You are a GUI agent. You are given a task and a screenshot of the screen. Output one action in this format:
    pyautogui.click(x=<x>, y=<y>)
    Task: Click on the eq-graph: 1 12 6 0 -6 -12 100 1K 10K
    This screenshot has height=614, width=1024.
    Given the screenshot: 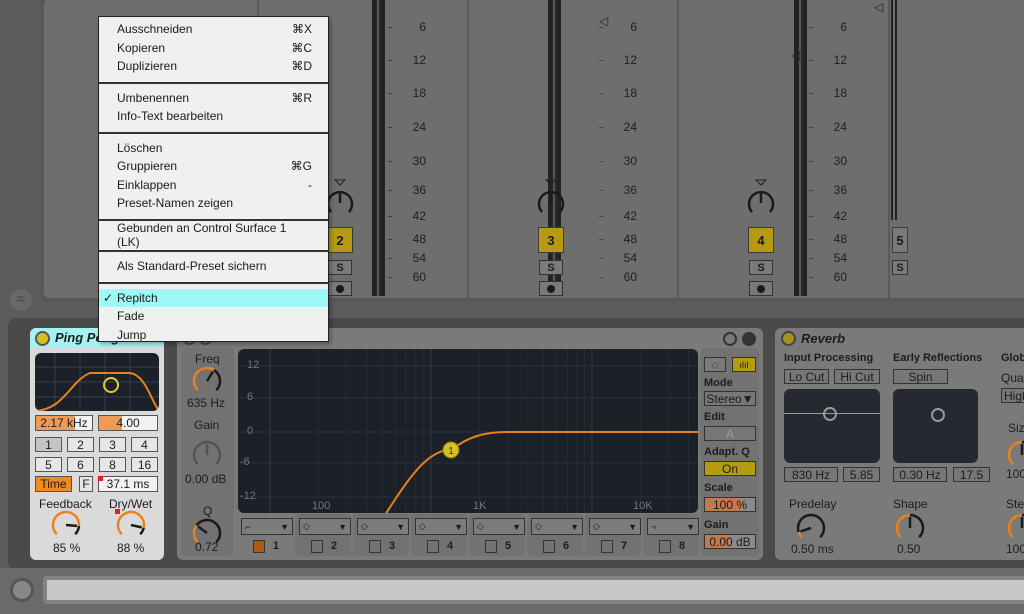 What is the action you would take?
    pyautogui.click(x=468, y=431)
    